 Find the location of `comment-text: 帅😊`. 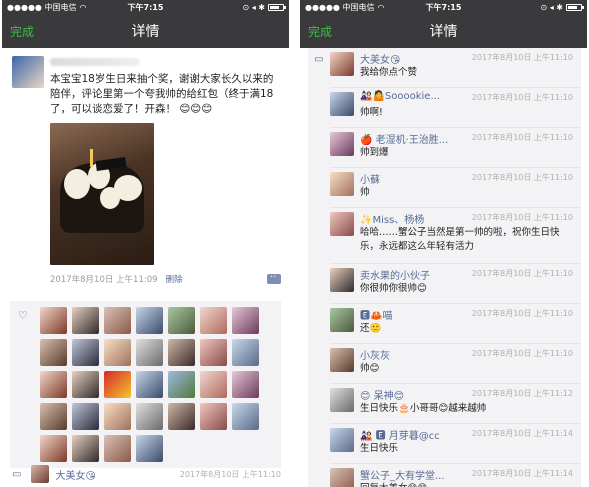

comment-text: 帅😊 is located at coordinates (370, 368).